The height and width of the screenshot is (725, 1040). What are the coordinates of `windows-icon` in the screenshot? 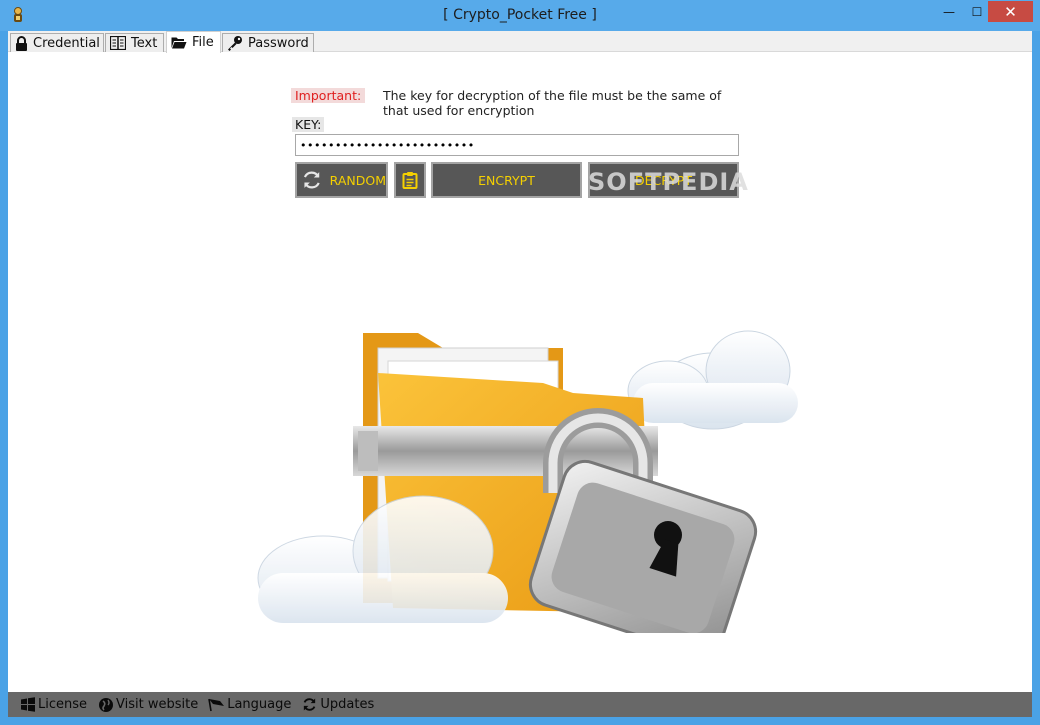 It's located at (27, 704).